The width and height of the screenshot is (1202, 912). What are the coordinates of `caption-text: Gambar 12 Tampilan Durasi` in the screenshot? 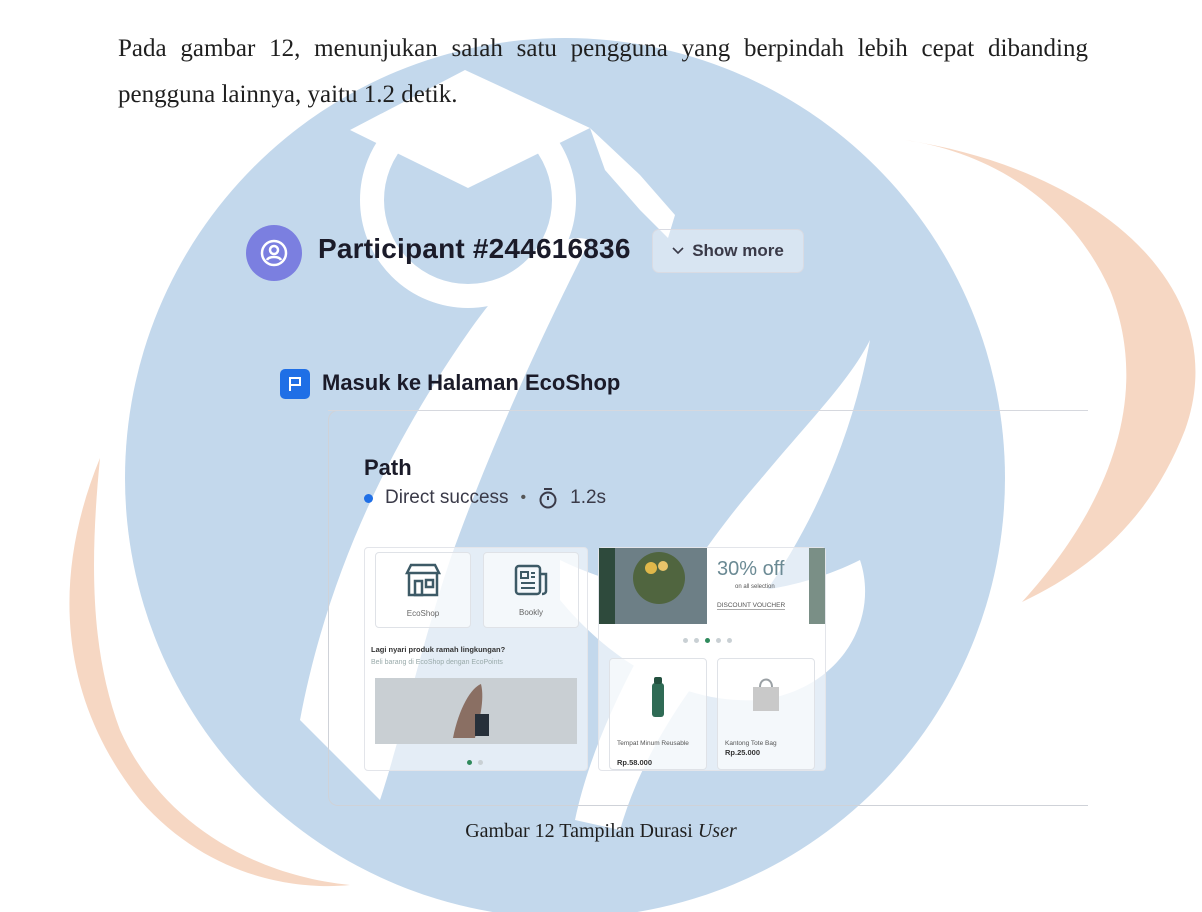 It's located at (581, 831).